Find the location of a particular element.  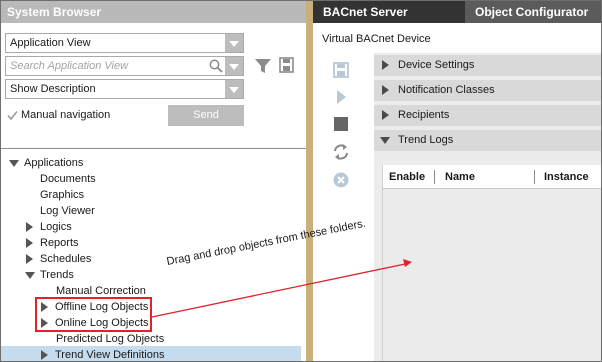

tree-item-label: Trends is located at coordinates (57, 275).